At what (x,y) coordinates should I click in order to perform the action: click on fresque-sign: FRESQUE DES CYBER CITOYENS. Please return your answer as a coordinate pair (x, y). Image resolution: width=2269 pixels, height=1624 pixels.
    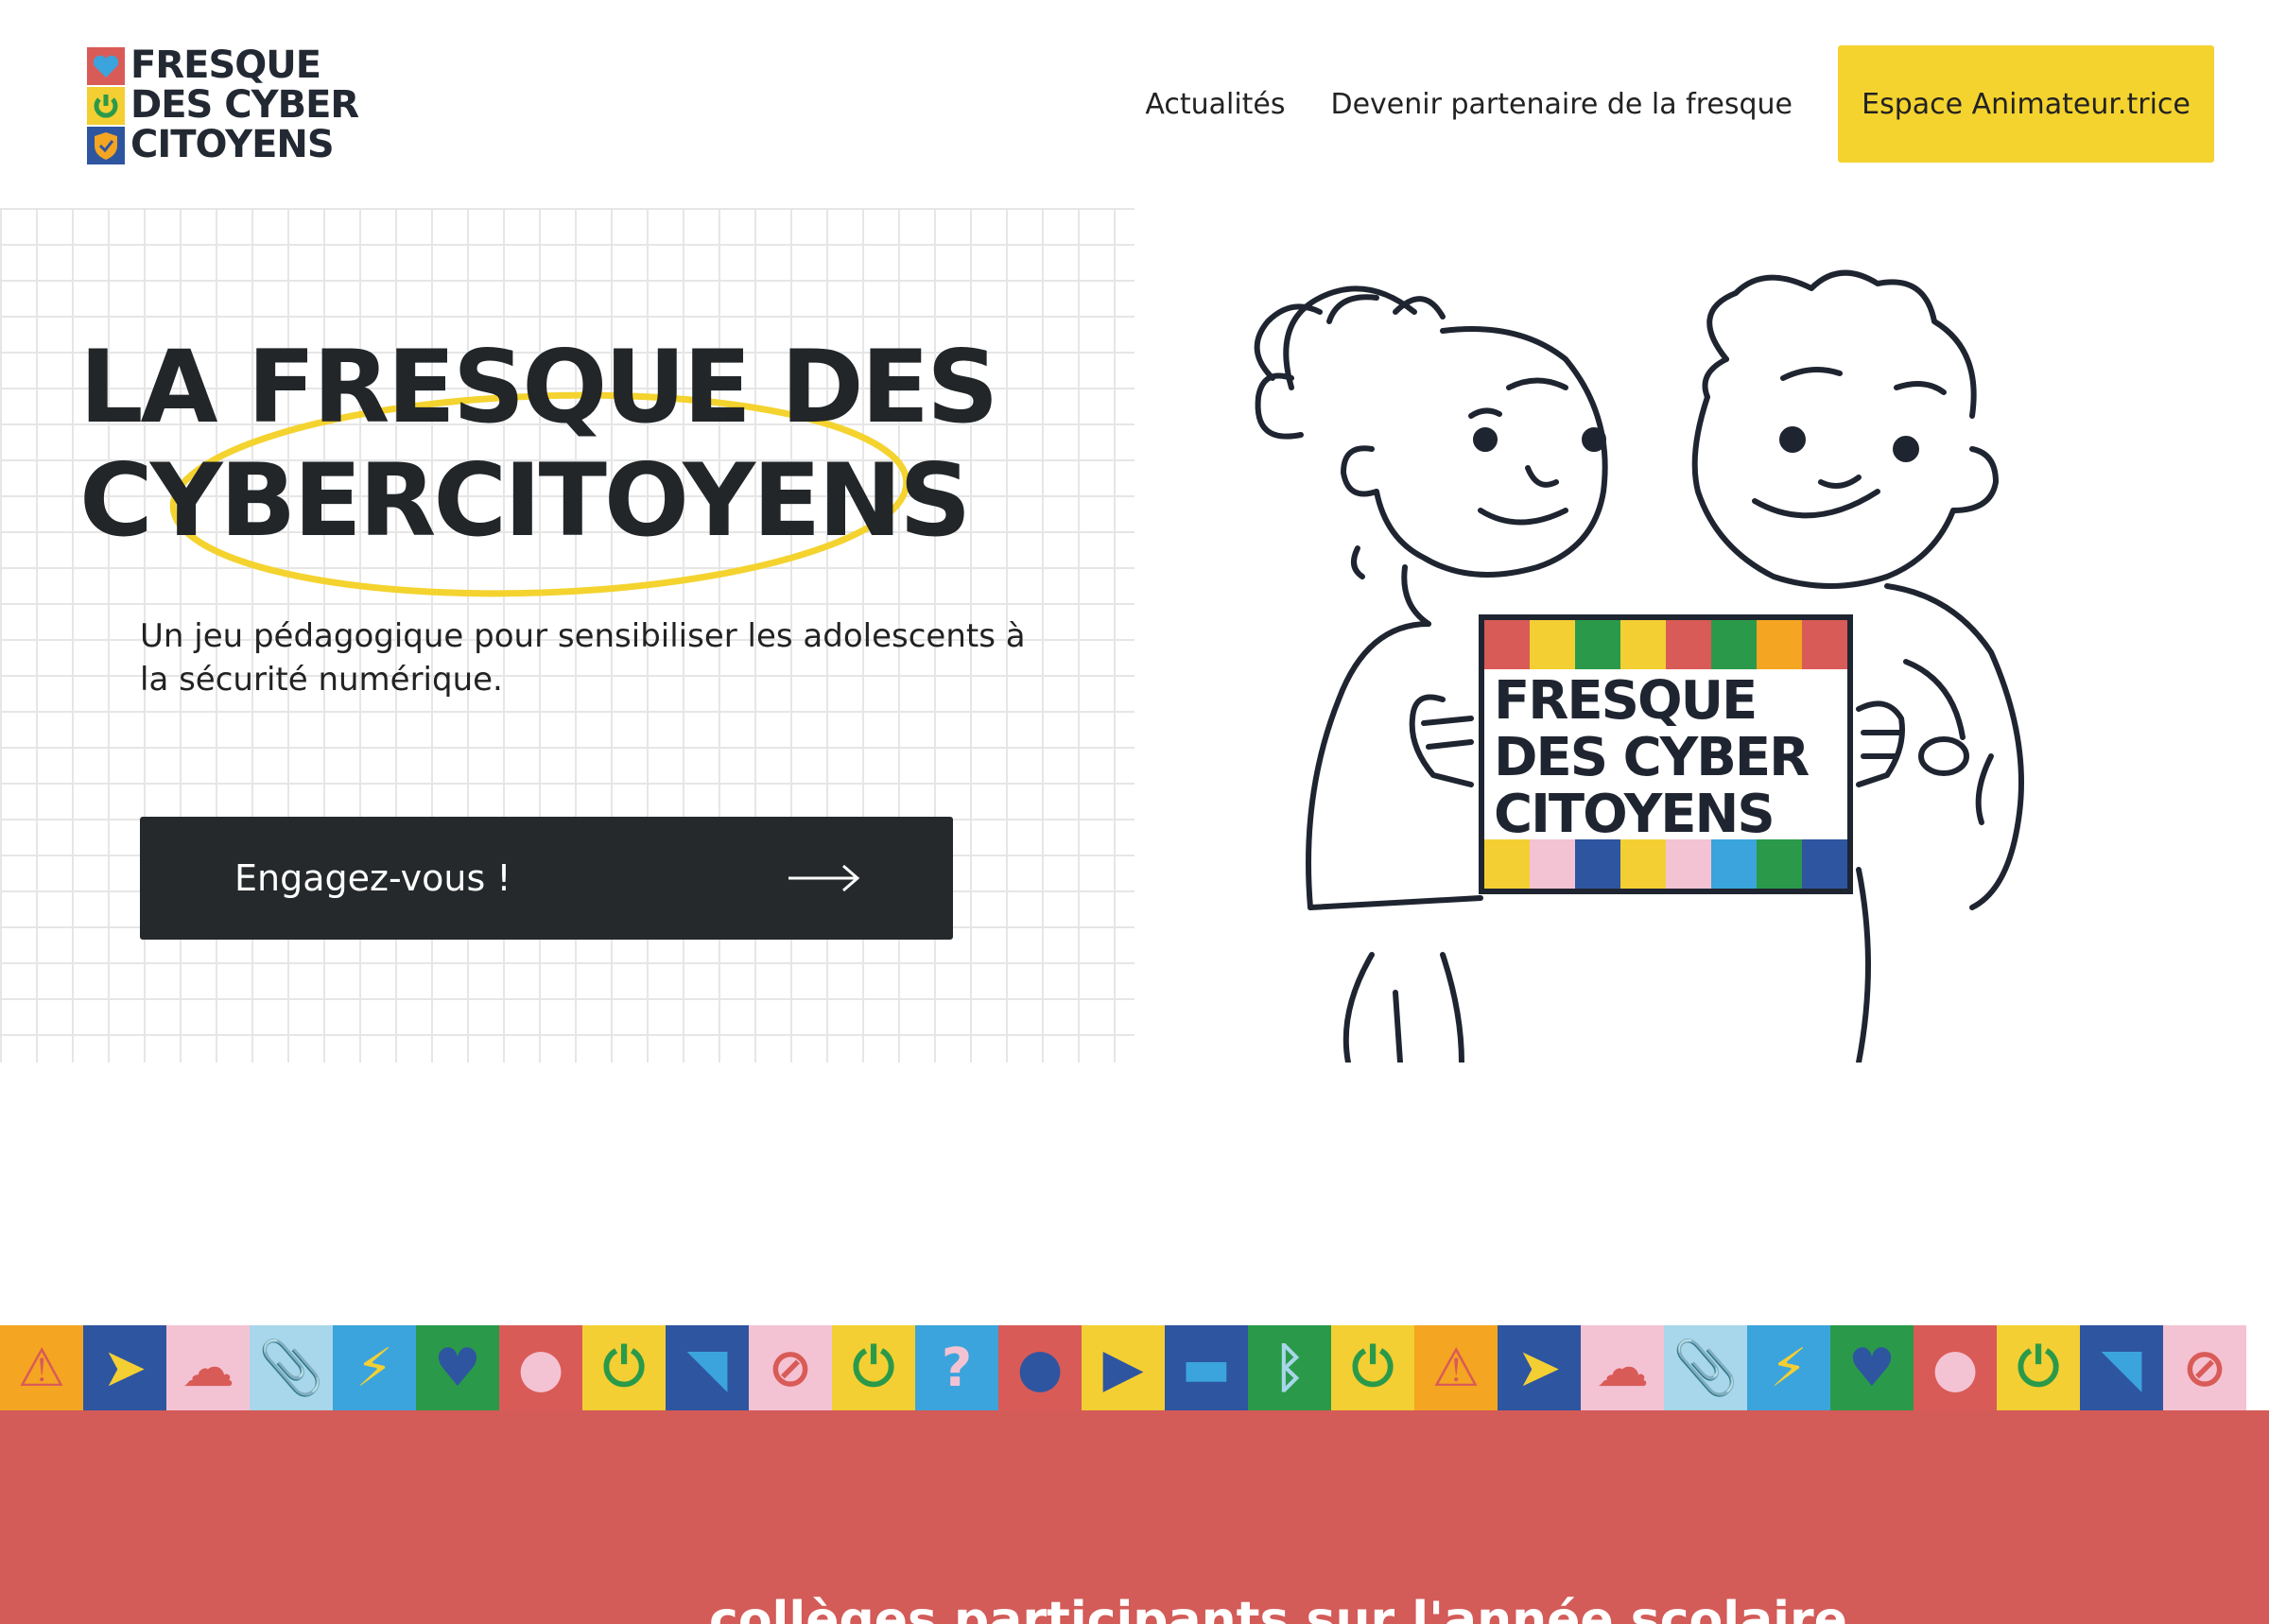
    Looking at the image, I should click on (1666, 754).